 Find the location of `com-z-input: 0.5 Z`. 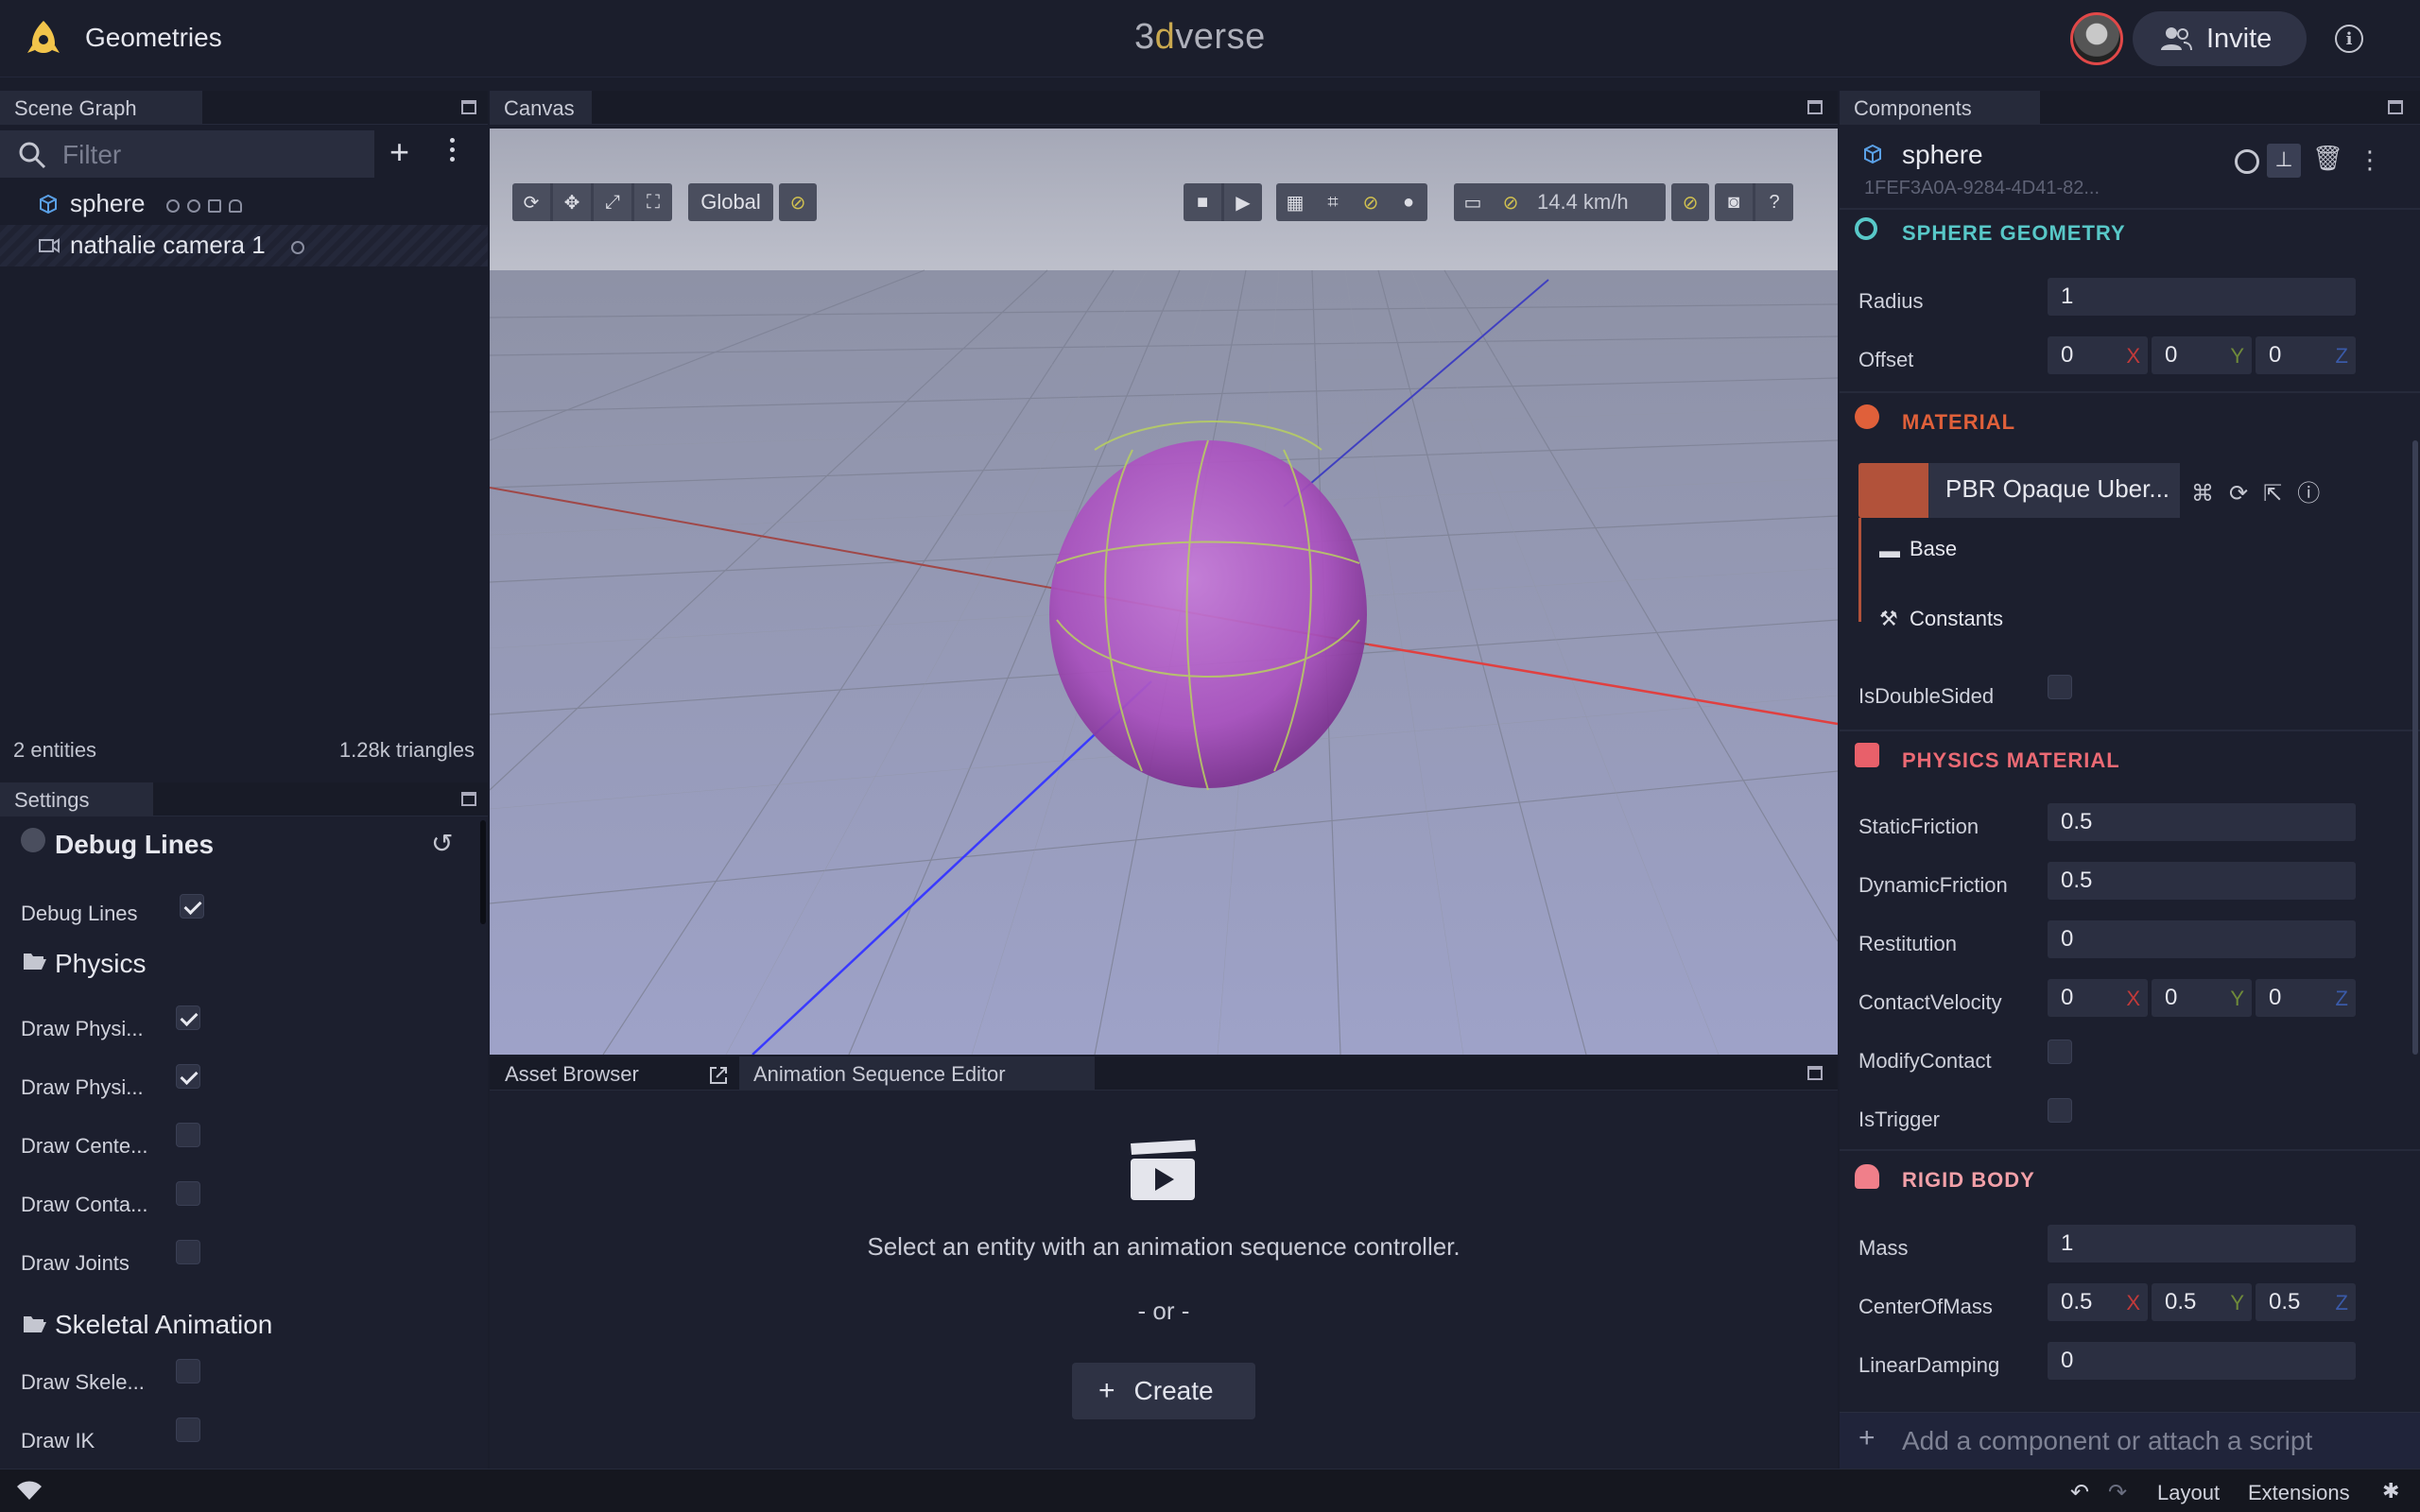

com-z-input: 0.5 Z is located at coordinates (2306, 1302).